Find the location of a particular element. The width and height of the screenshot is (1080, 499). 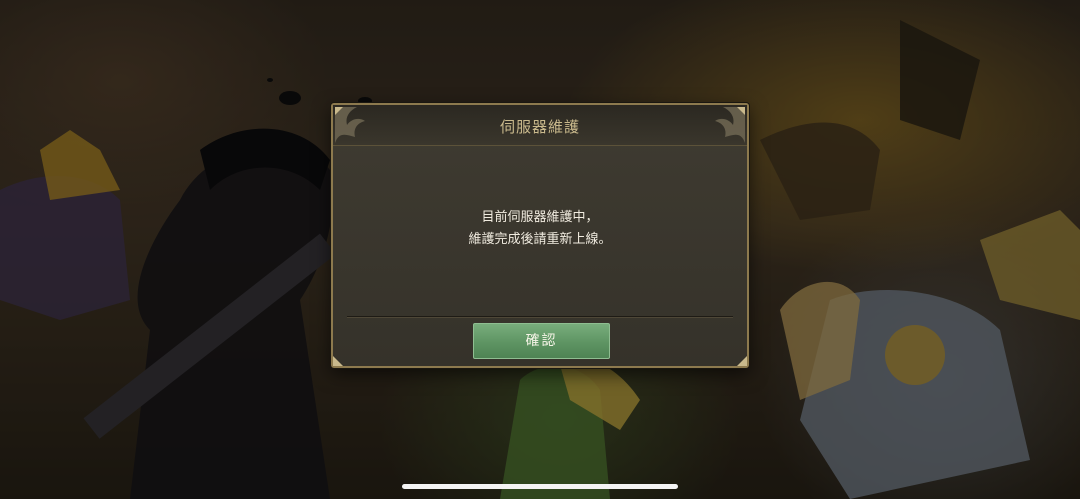

dialog-header: 伺服器維護 is located at coordinates (540, 125).